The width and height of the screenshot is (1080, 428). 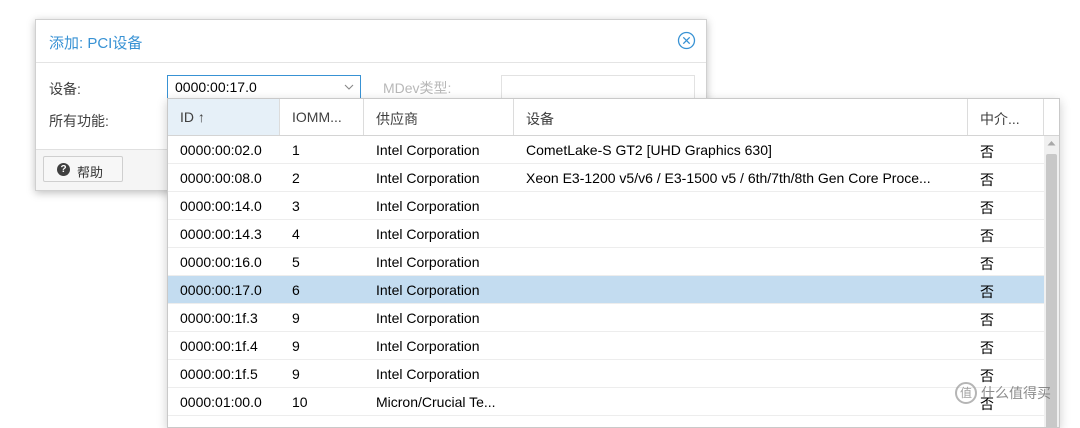 What do you see at coordinates (221, 402) in the screenshot?
I see `cell-id: 0000:01:00.0` at bounding box center [221, 402].